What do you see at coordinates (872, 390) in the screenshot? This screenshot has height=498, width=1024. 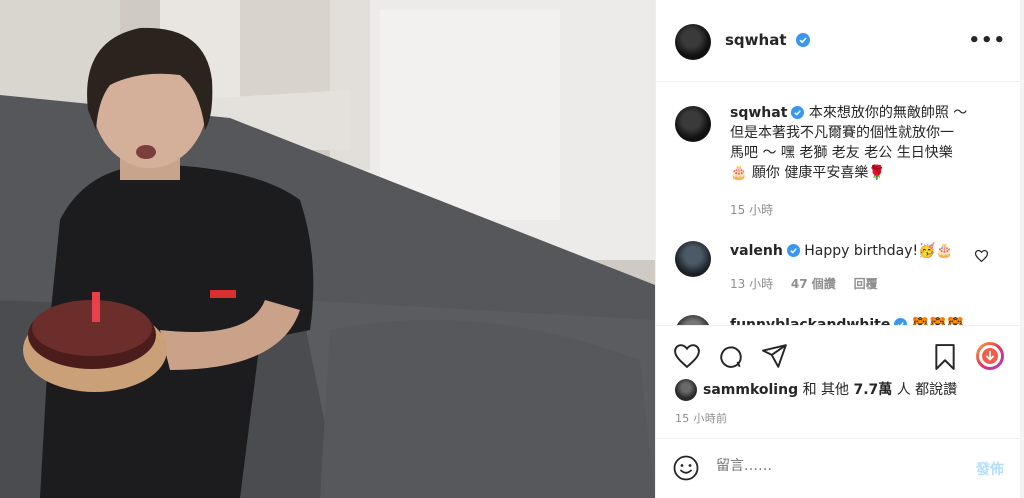 I see `likes-count: 7.7萬` at bounding box center [872, 390].